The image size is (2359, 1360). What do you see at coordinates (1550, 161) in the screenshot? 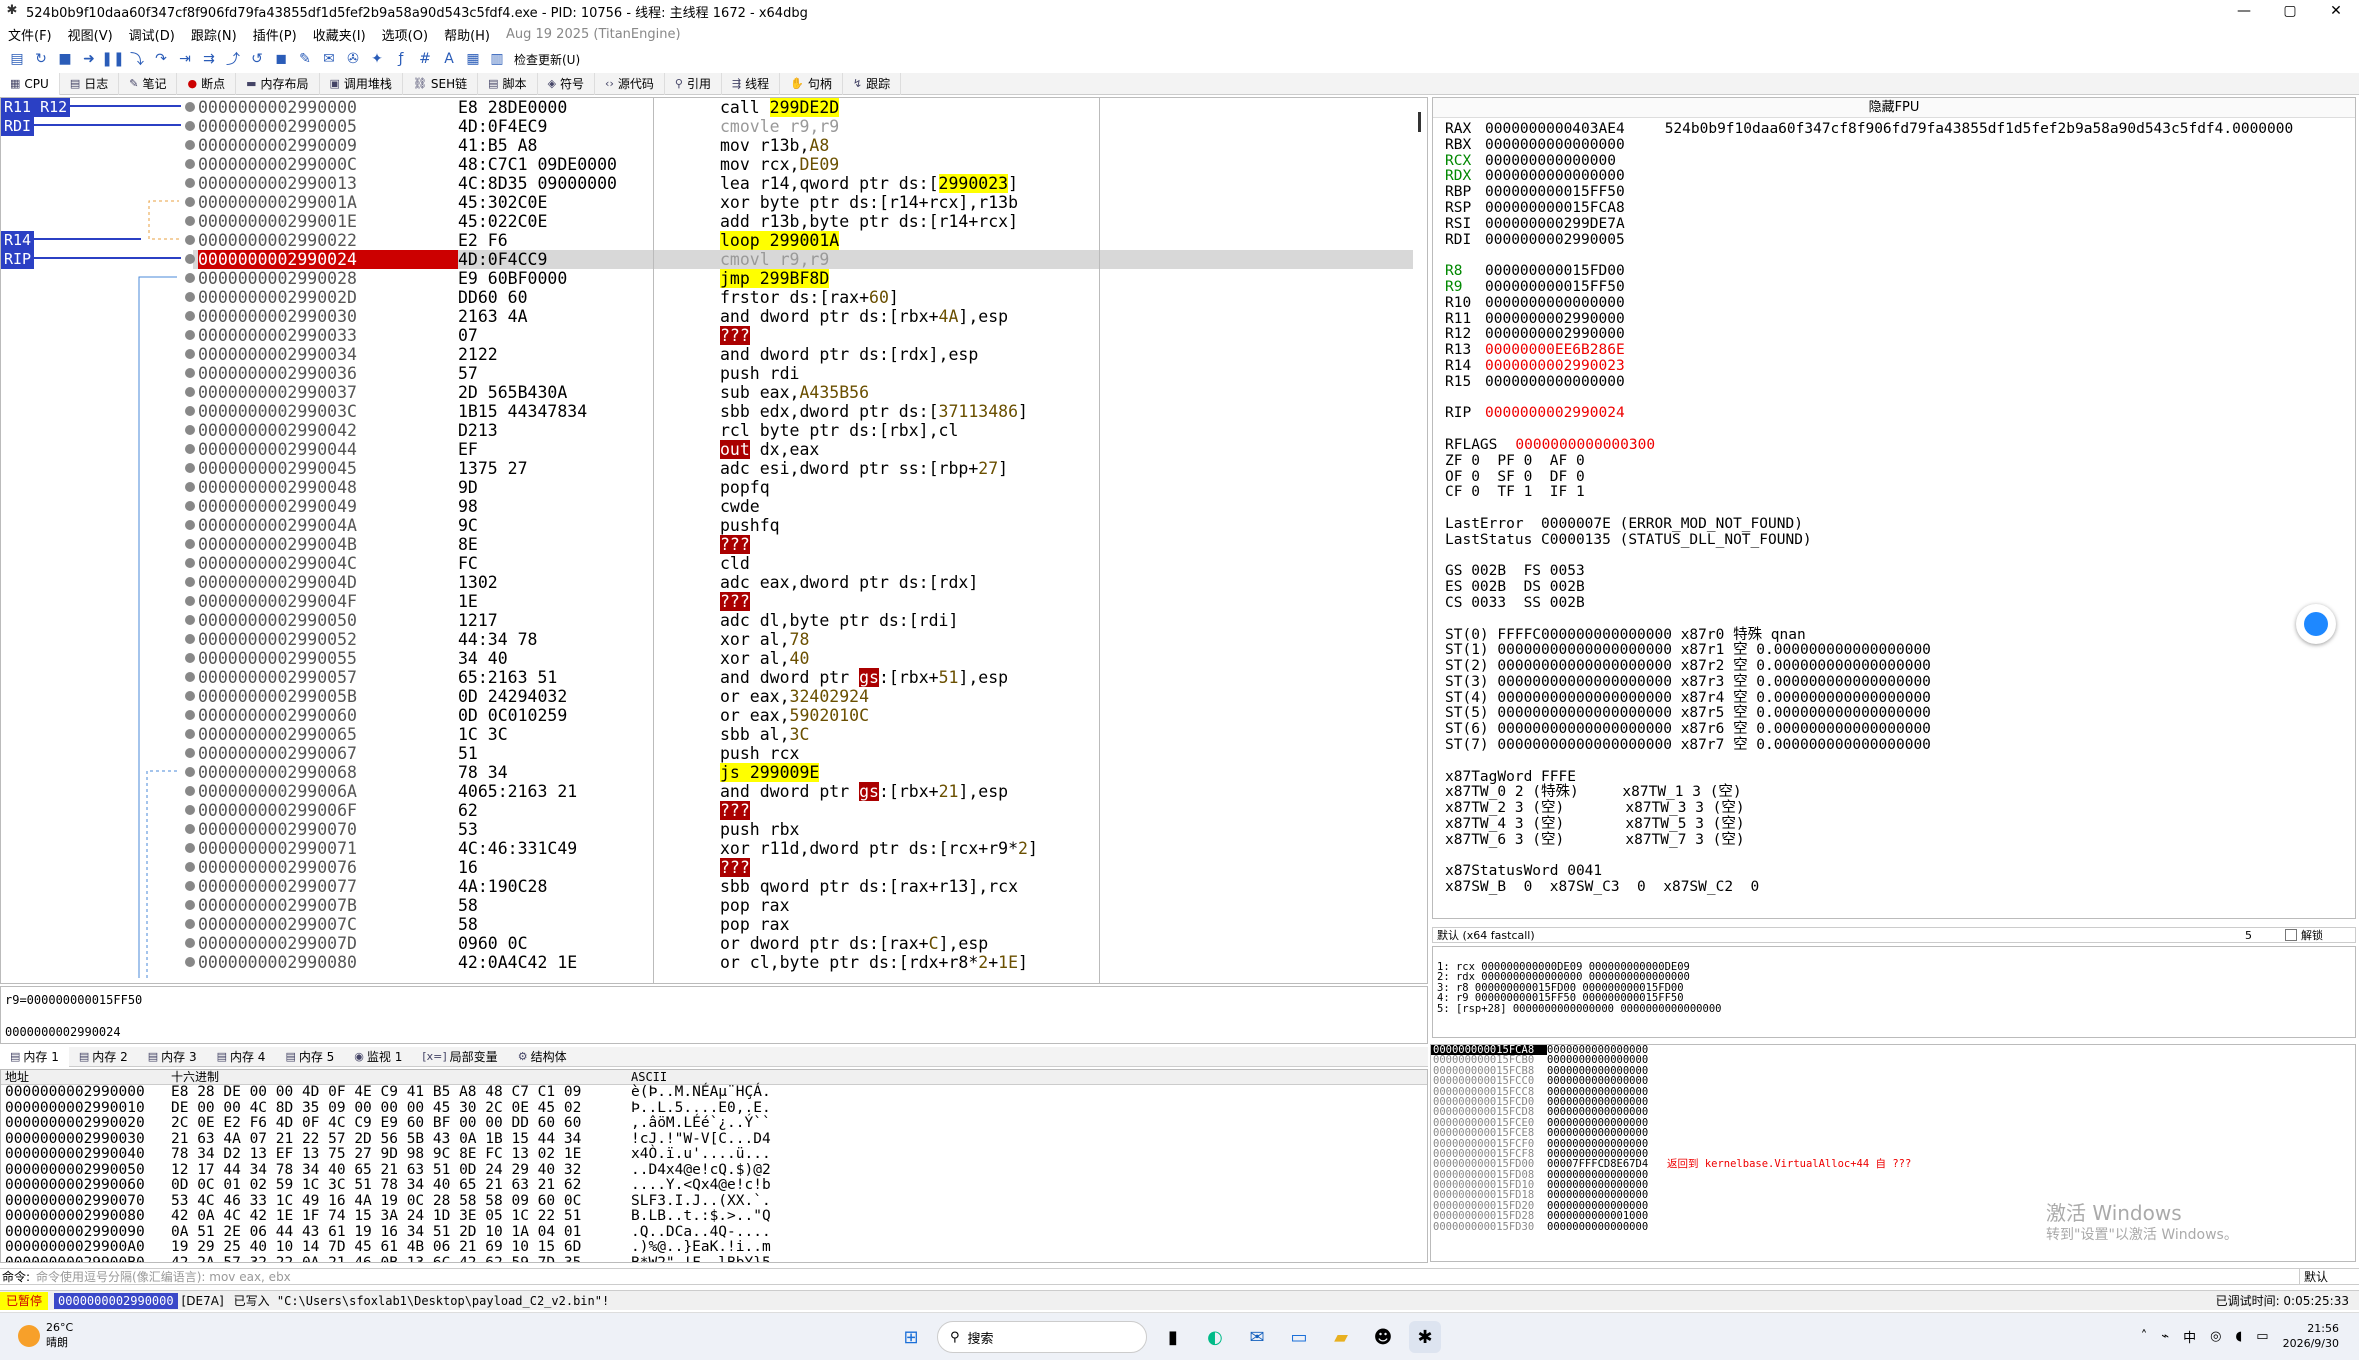
I see `register-value: 000000000000000` at bounding box center [1550, 161].